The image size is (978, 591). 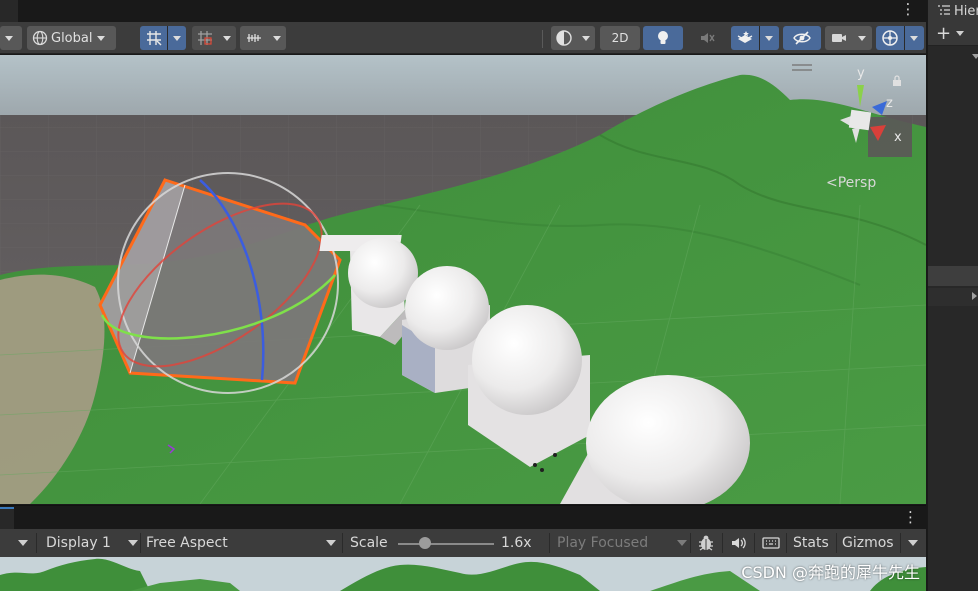 What do you see at coordinates (463, 11) in the screenshot?
I see `scene-tab-strip: ⋮` at bounding box center [463, 11].